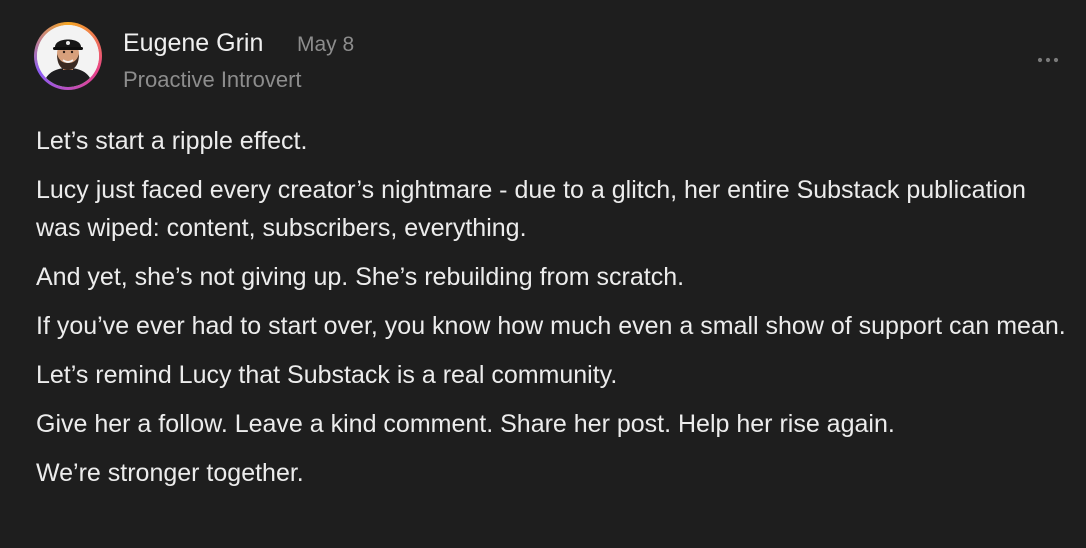 The image size is (1086, 548). Describe the element at coordinates (212, 79) in the screenshot. I see `author-subtitle: Proactive Introvert` at that location.